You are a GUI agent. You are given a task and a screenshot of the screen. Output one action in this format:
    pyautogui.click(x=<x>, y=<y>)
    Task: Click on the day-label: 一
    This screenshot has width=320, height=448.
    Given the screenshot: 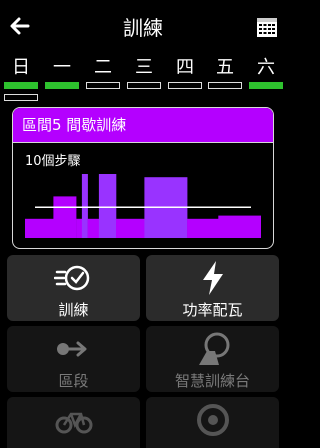 What is the action you would take?
    pyautogui.click(x=62, y=67)
    